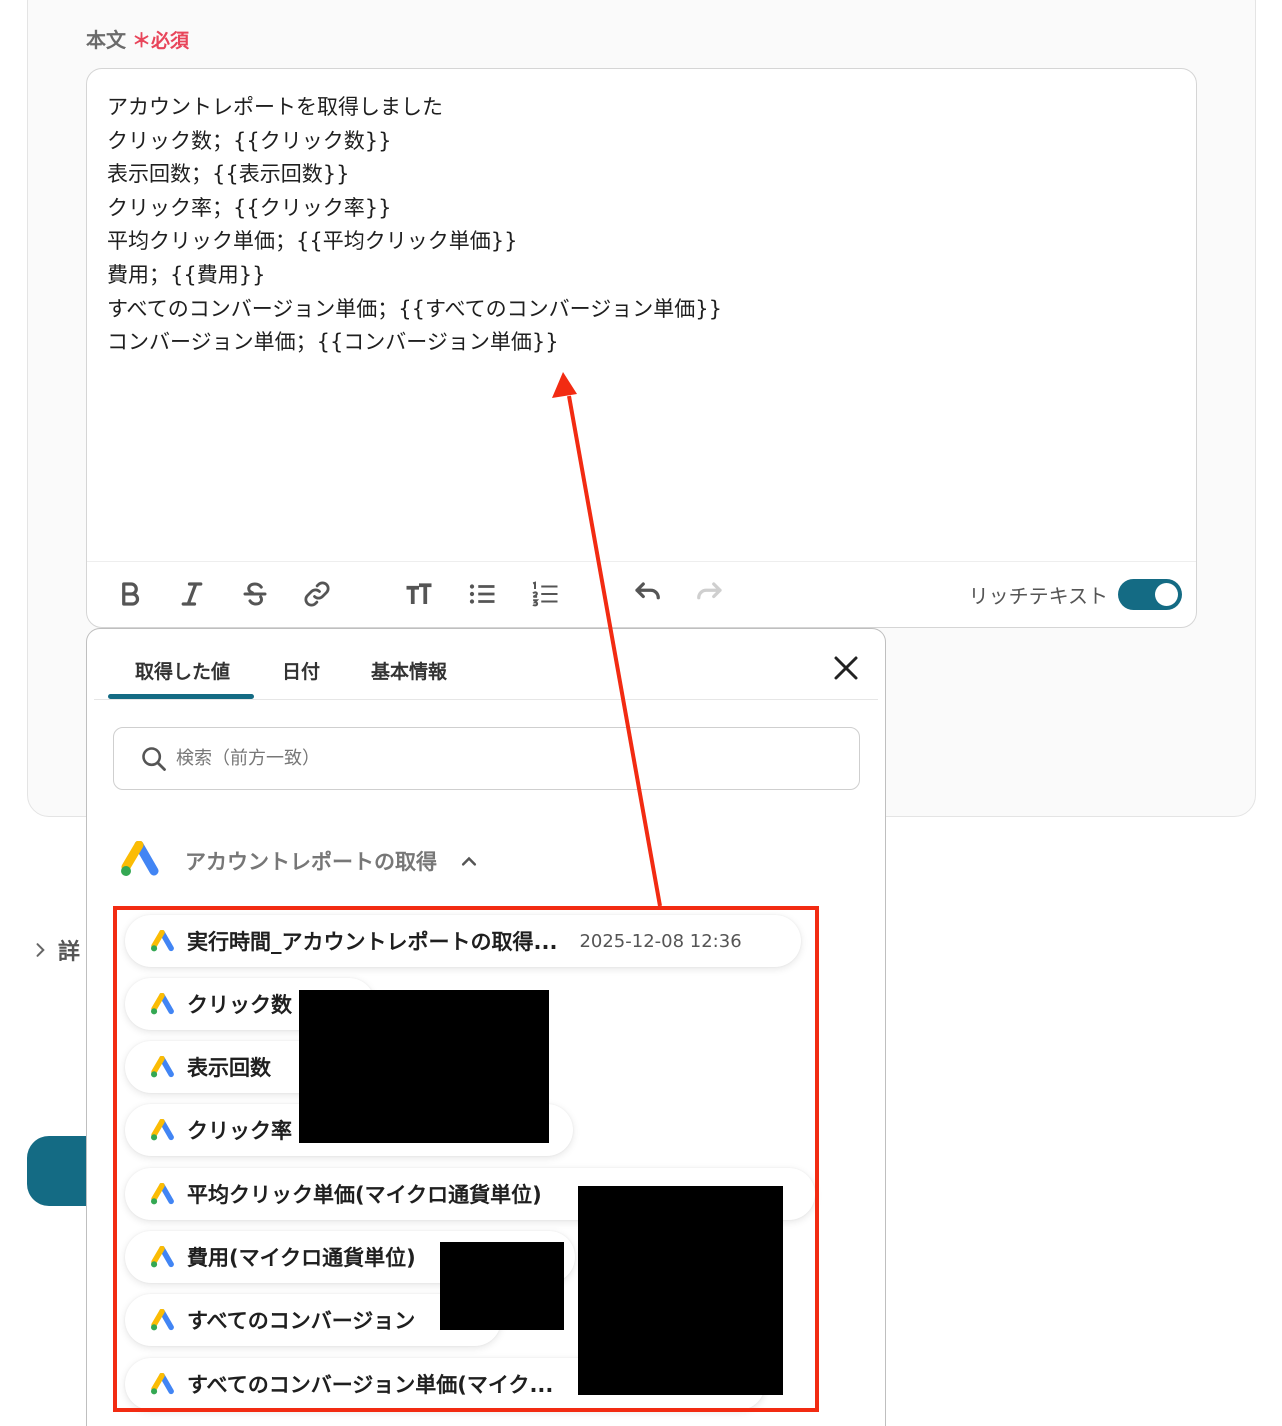 This screenshot has height=1426, width=1282. Describe the element at coordinates (501, 758) in the screenshot. I see `search-input` at that location.